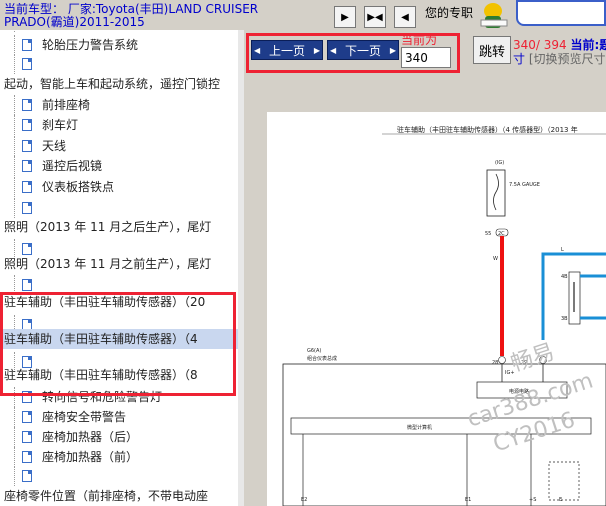  What do you see at coordinates (74, 22) in the screenshot?
I see `vehicle-line-2: PRADO(霸道)2011-2015` at bounding box center [74, 22].